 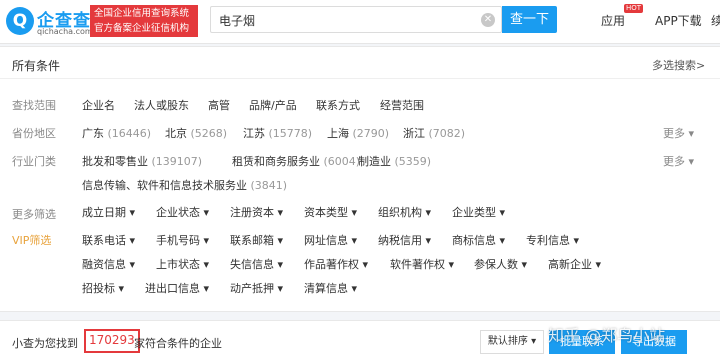 I want to click on province-option: 上海 (2790), so click(x=358, y=133).